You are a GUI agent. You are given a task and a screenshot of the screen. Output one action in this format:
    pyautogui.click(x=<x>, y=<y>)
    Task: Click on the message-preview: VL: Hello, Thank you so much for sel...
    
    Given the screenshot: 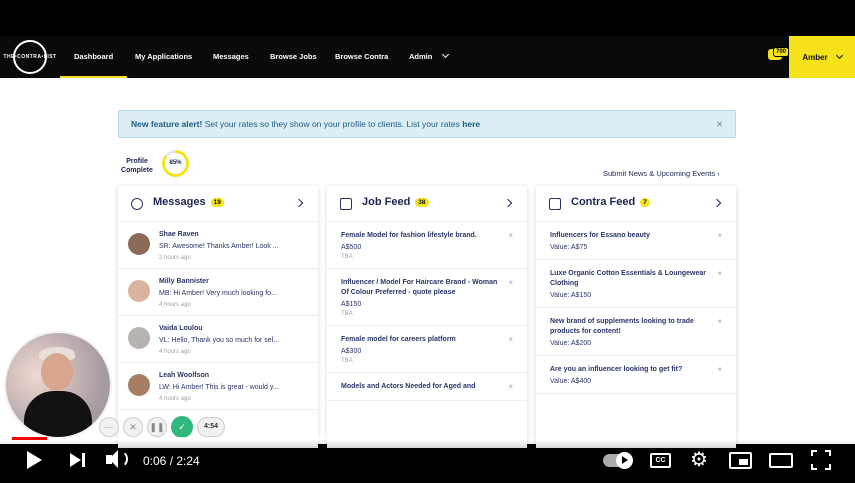 What is the action you would take?
    pyautogui.click(x=219, y=340)
    